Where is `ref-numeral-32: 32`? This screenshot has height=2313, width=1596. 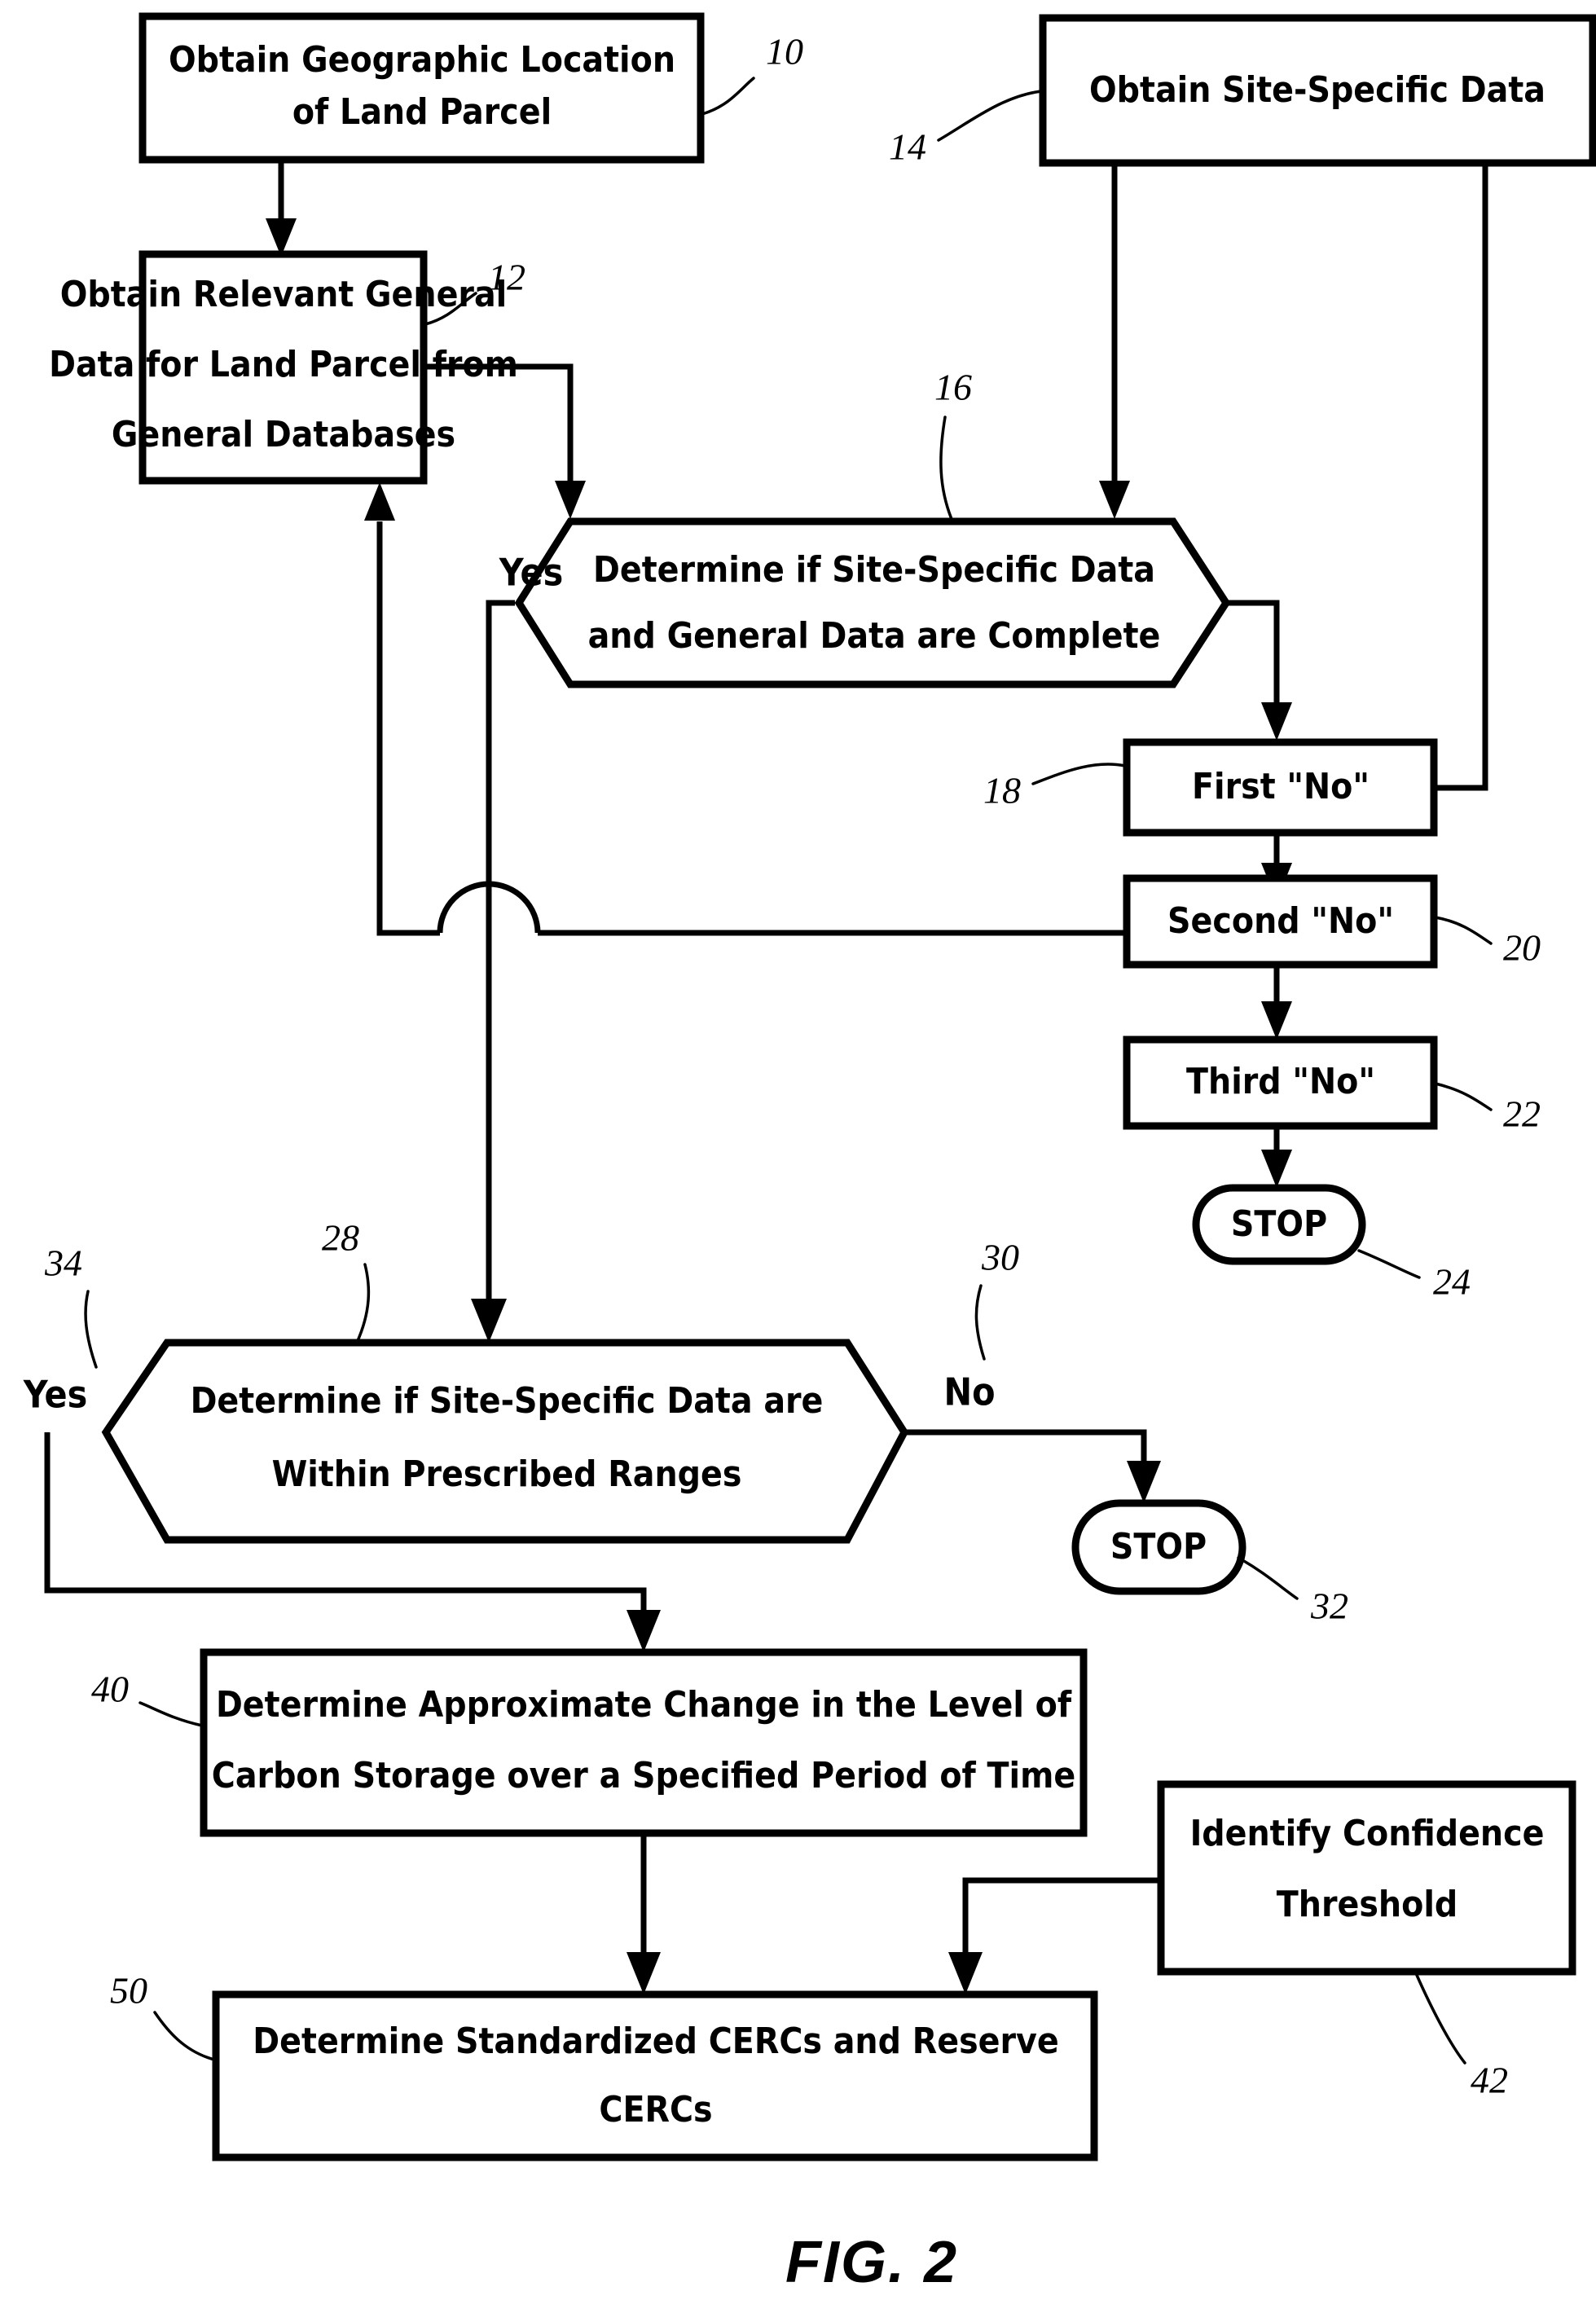
ref-numeral-32: 32 is located at coordinates (1292, 1591).